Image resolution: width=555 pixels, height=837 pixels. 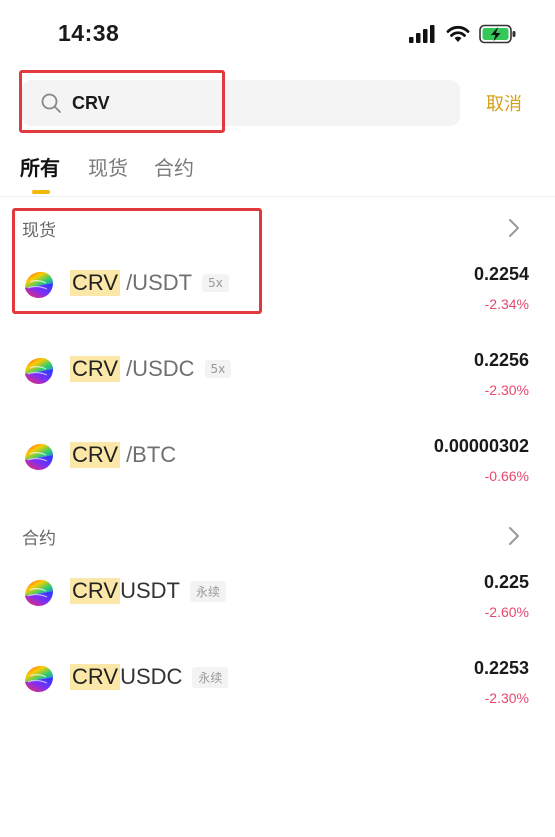 I want to click on price: 0.225, so click(x=506, y=582).